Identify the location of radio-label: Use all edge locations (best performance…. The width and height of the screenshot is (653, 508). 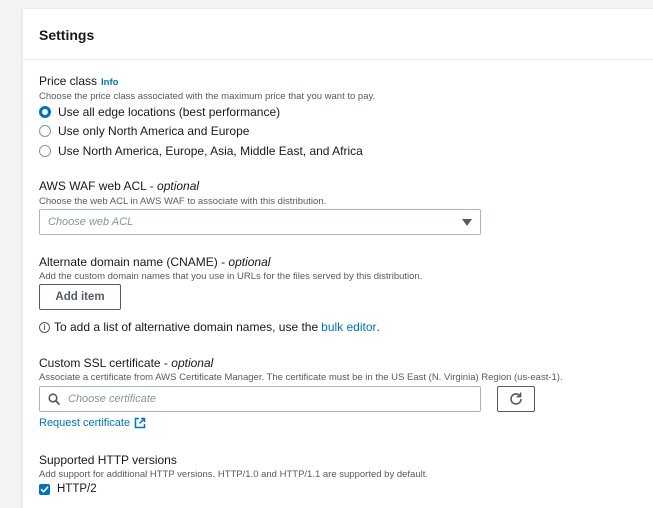
(169, 112).